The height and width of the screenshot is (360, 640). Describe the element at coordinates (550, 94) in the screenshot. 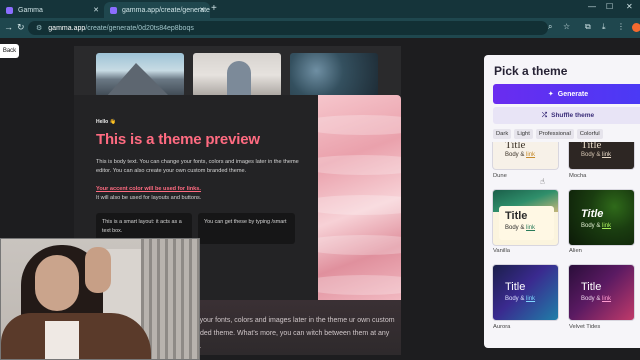

I see `sparkle-icon: ✦` at that location.